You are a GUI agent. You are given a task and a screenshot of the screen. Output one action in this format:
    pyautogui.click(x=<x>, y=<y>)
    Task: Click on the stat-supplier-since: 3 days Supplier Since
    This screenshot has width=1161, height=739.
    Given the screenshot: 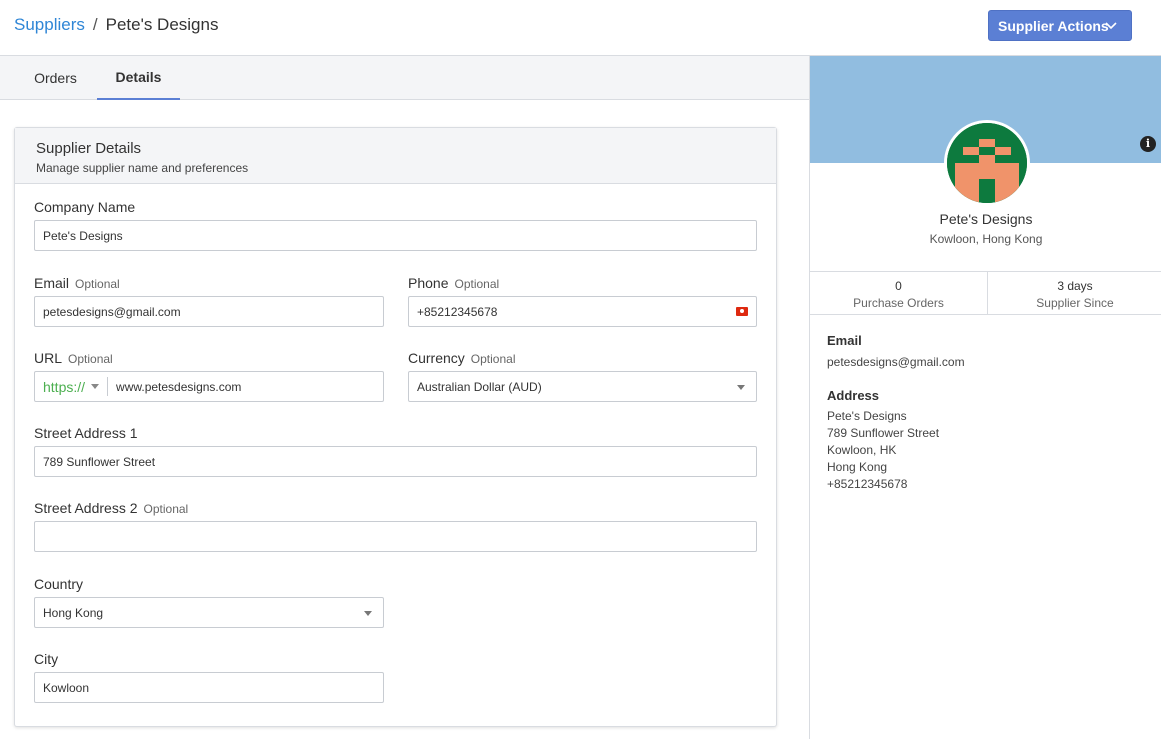 What is the action you would take?
    pyautogui.click(x=1074, y=293)
    